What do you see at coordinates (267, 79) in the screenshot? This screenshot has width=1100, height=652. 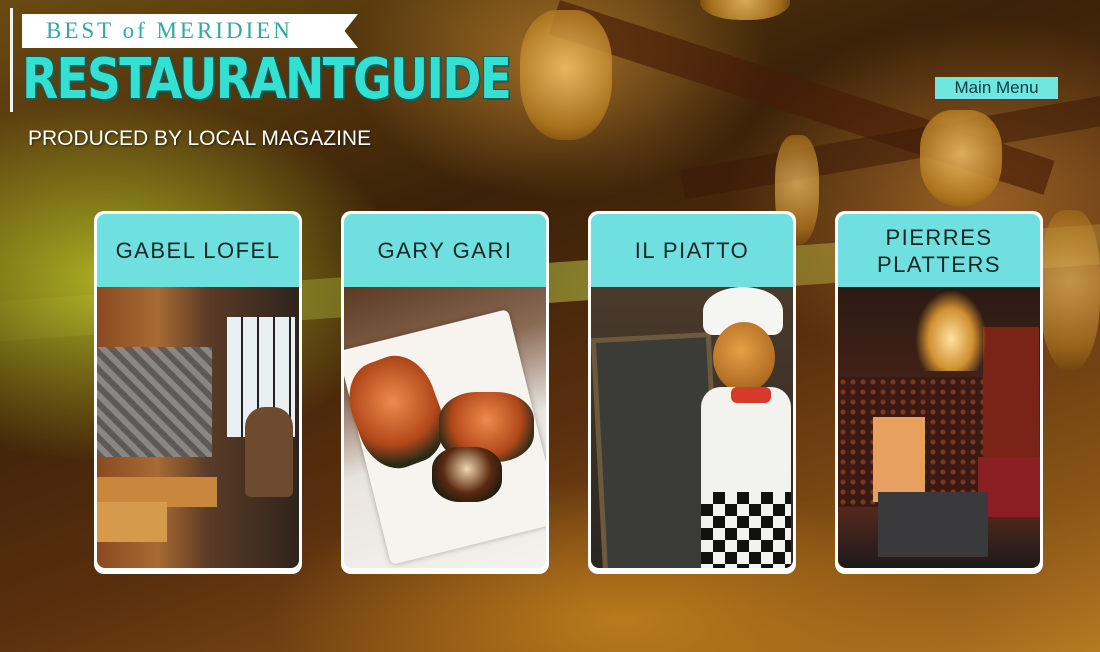 I see `page-title: RESTAURANTGUIDE` at bounding box center [267, 79].